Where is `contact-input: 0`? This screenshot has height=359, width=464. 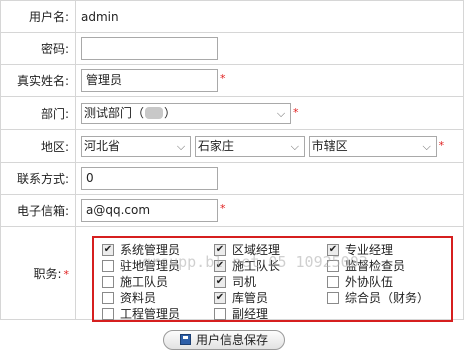 contact-input: 0 is located at coordinates (149, 178).